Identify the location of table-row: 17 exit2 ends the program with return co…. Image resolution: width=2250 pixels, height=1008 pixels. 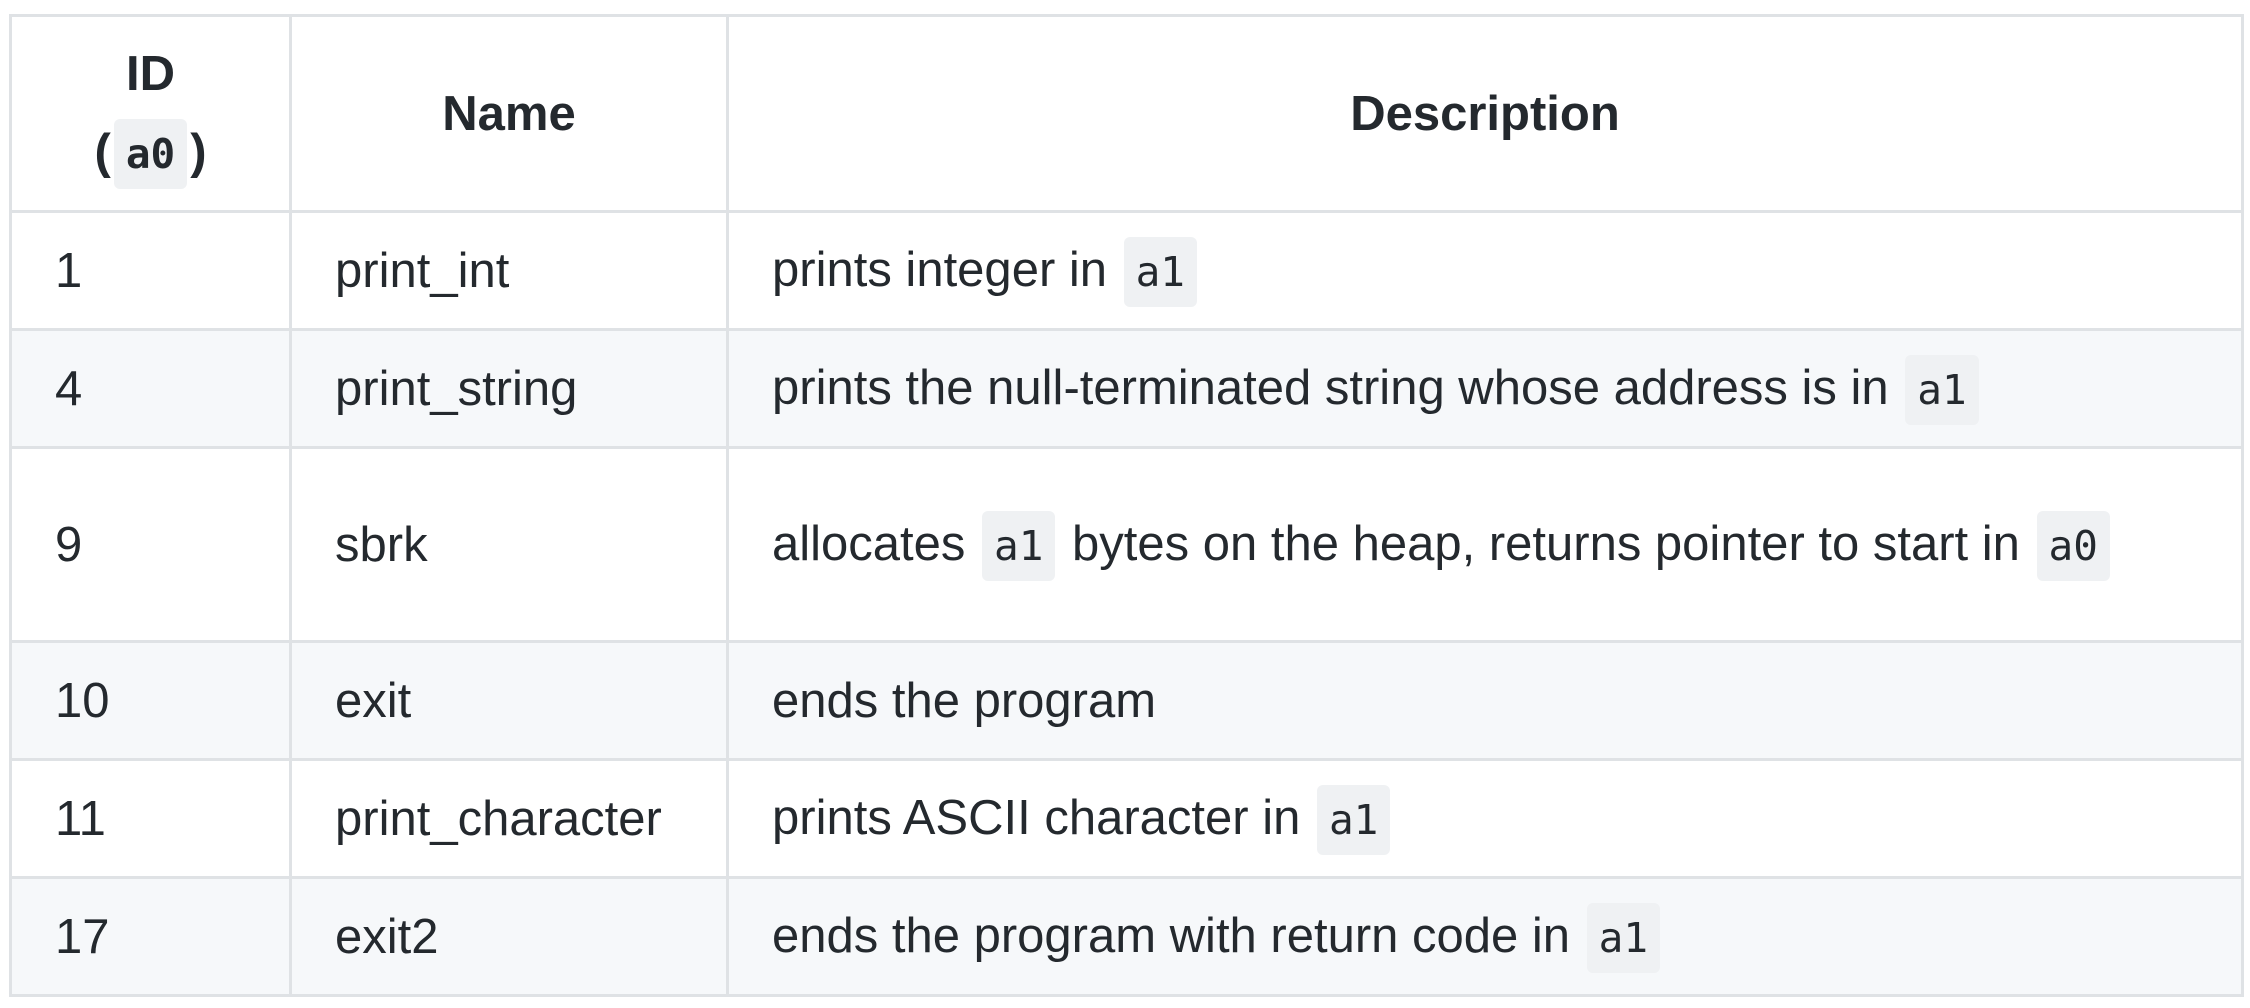
(1126, 936).